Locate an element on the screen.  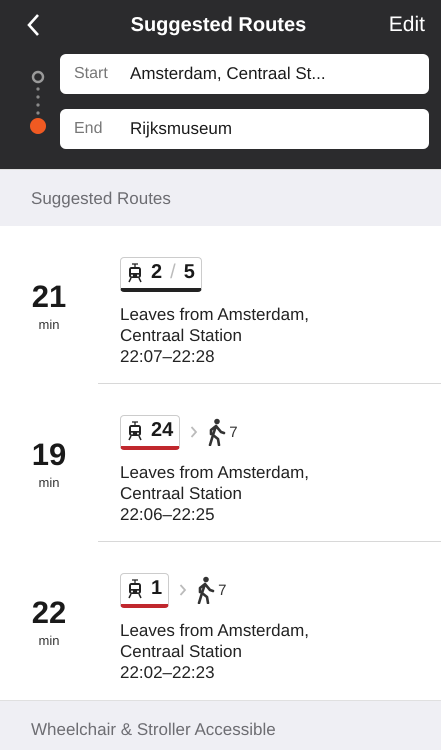
duration: 19 is located at coordinates (49, 454).